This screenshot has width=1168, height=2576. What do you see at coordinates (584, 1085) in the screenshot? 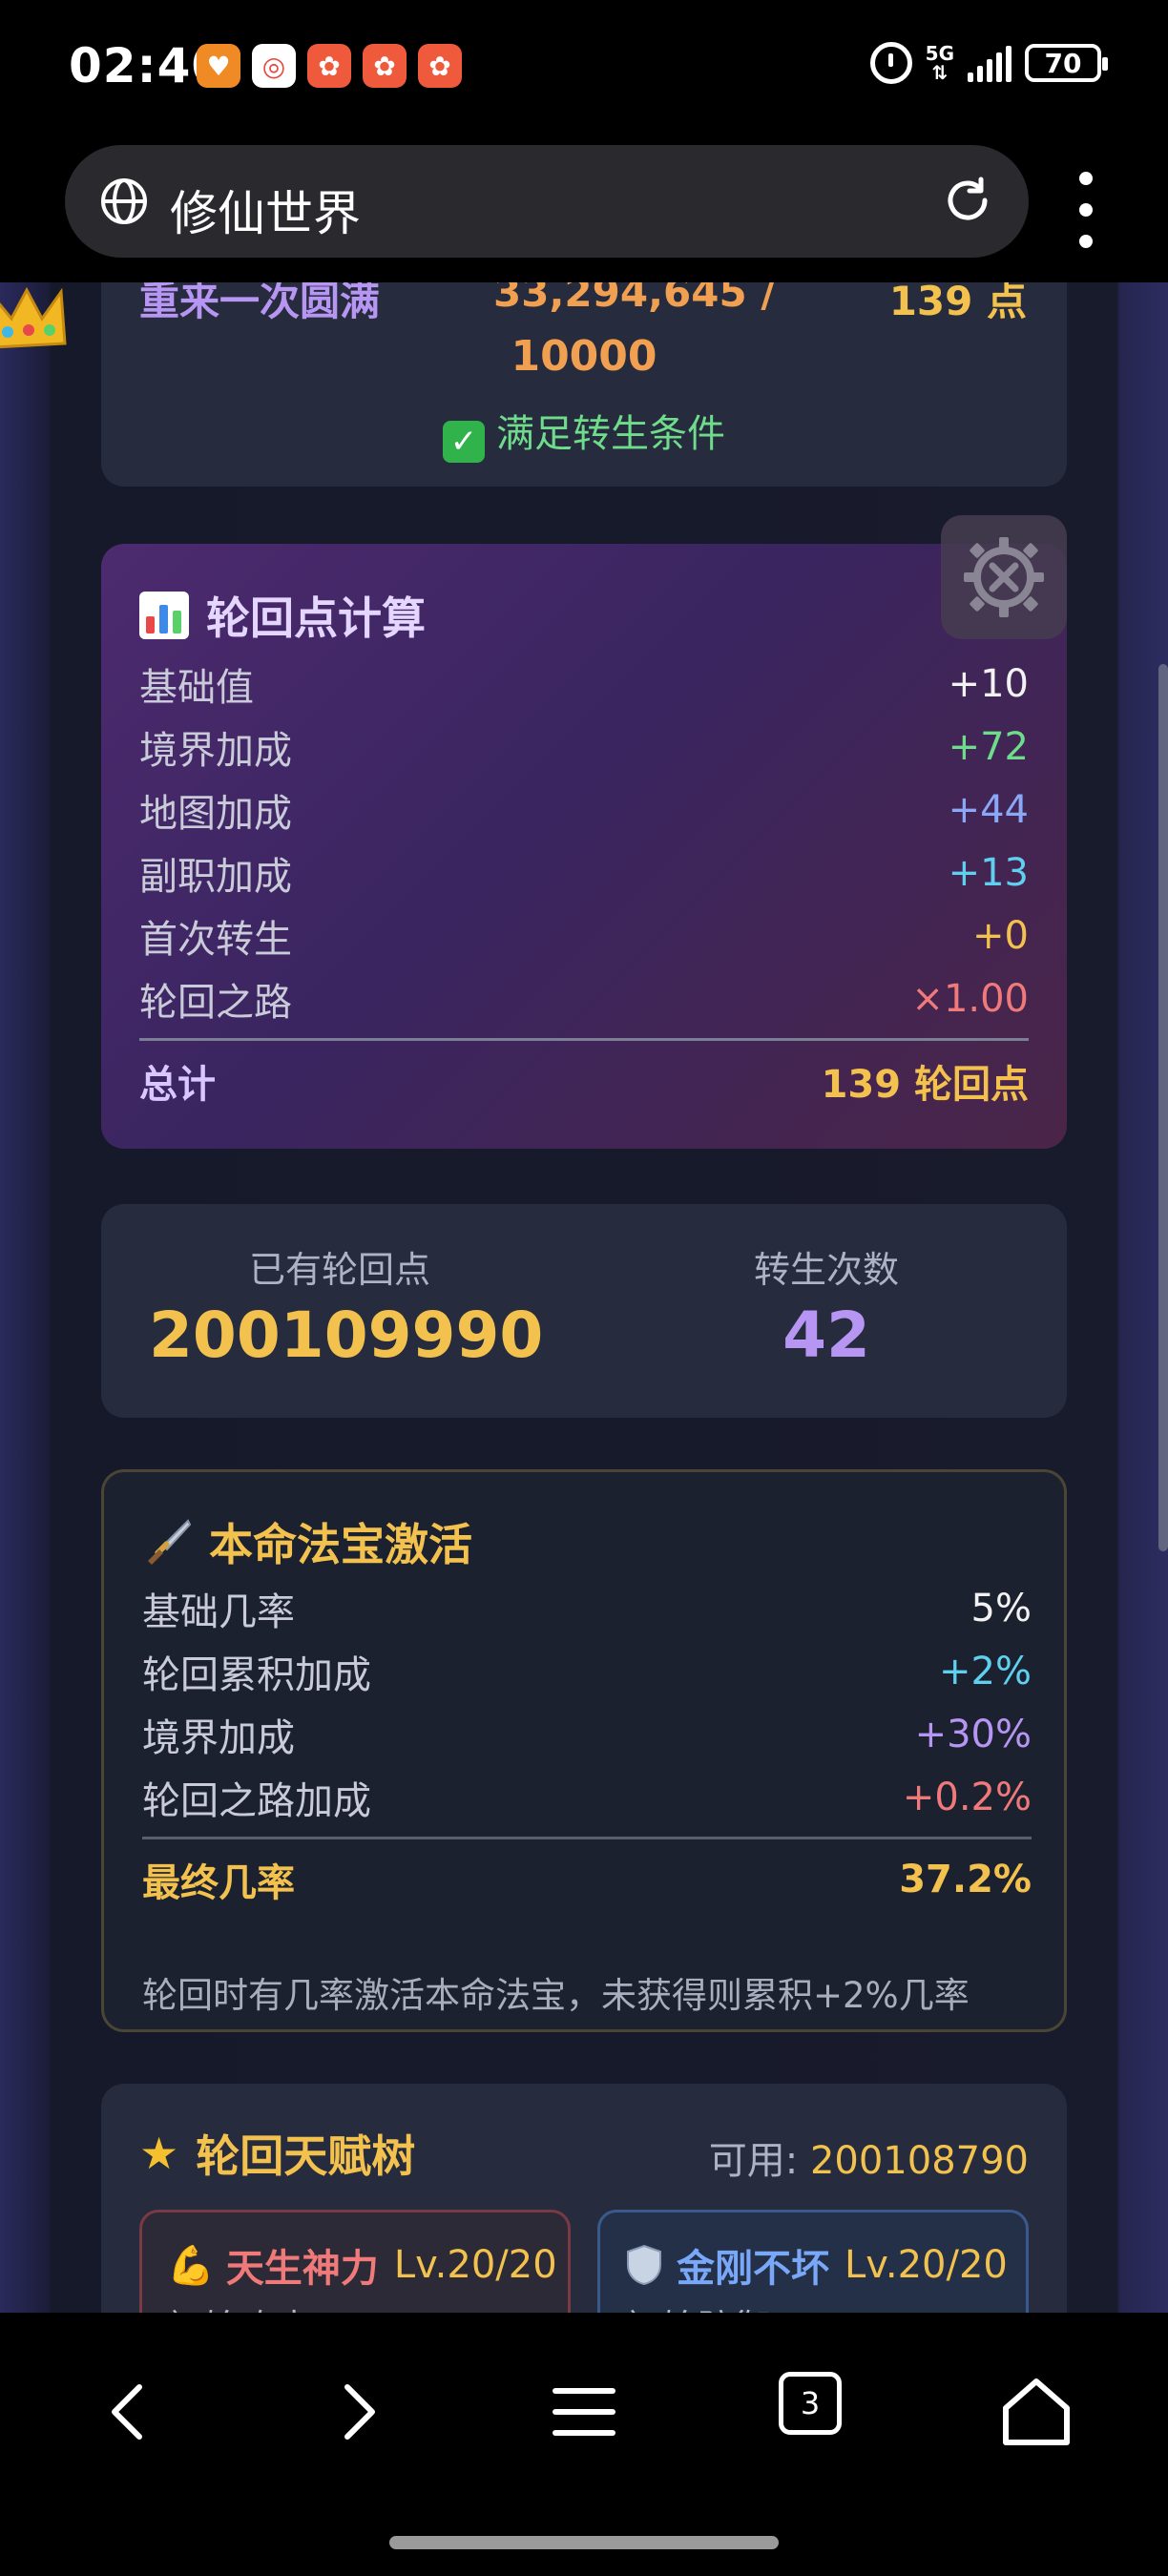
I see `calc-total-row: 总计 139 轮回点` at bounding box center [584, 1085].